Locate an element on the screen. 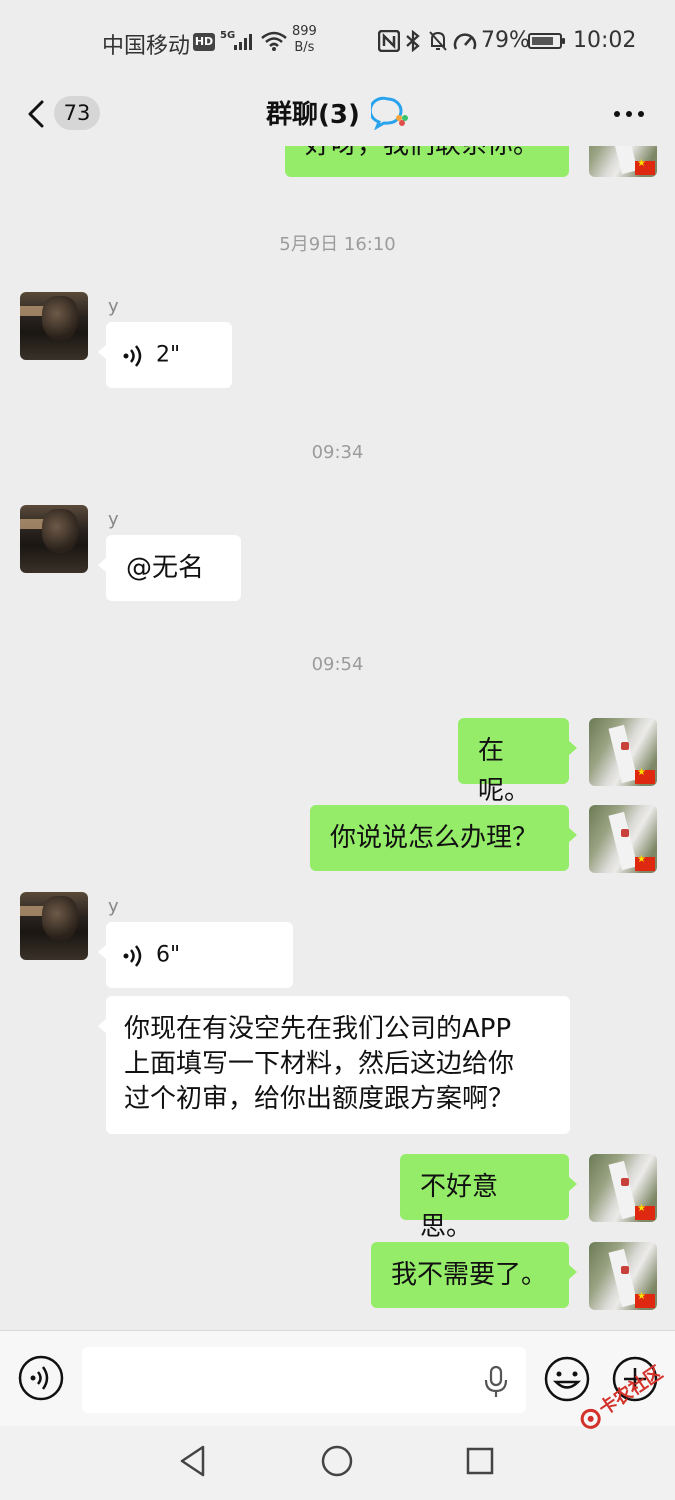 The height and width of the screenshot is (1500, 675). message-bubble: 你说说怎么办理？ is located at coordinates (443, 838).